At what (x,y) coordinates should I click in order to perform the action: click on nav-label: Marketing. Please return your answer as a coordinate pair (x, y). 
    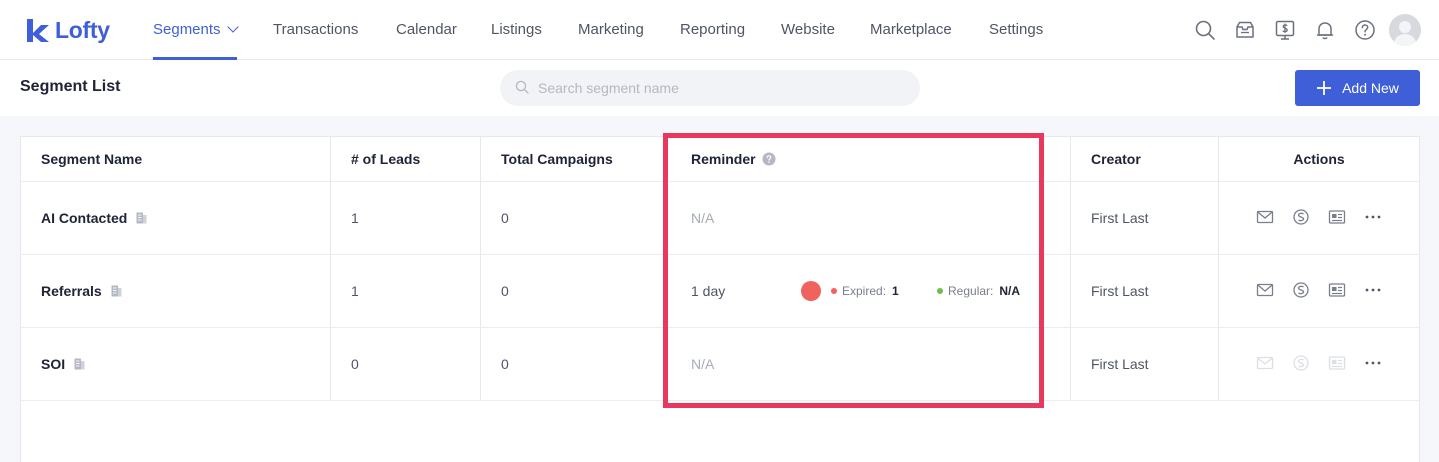
    Looking at the image, I should click on (611, 29).